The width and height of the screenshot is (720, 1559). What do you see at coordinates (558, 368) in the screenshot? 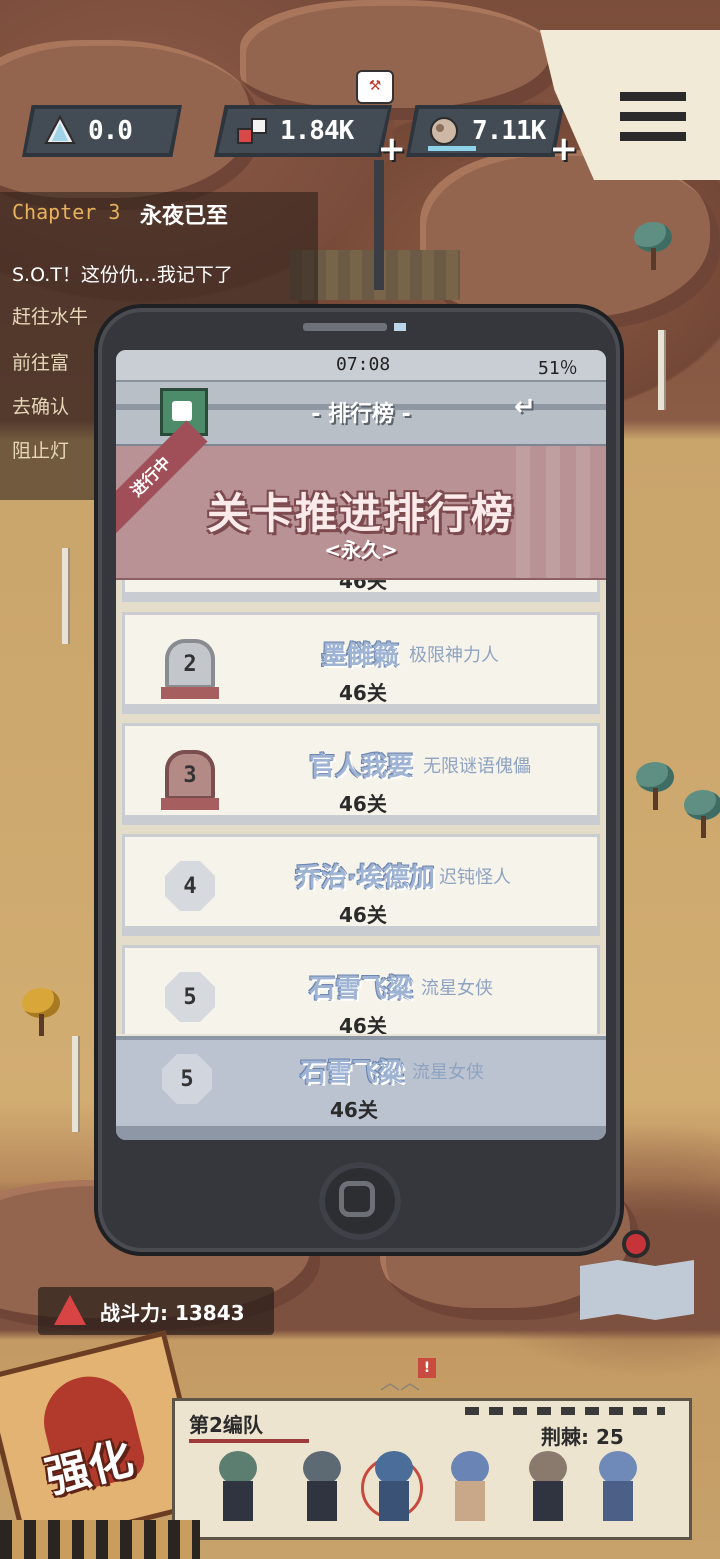
I see `status-battery: 51％` at bounding box center [558, 368].